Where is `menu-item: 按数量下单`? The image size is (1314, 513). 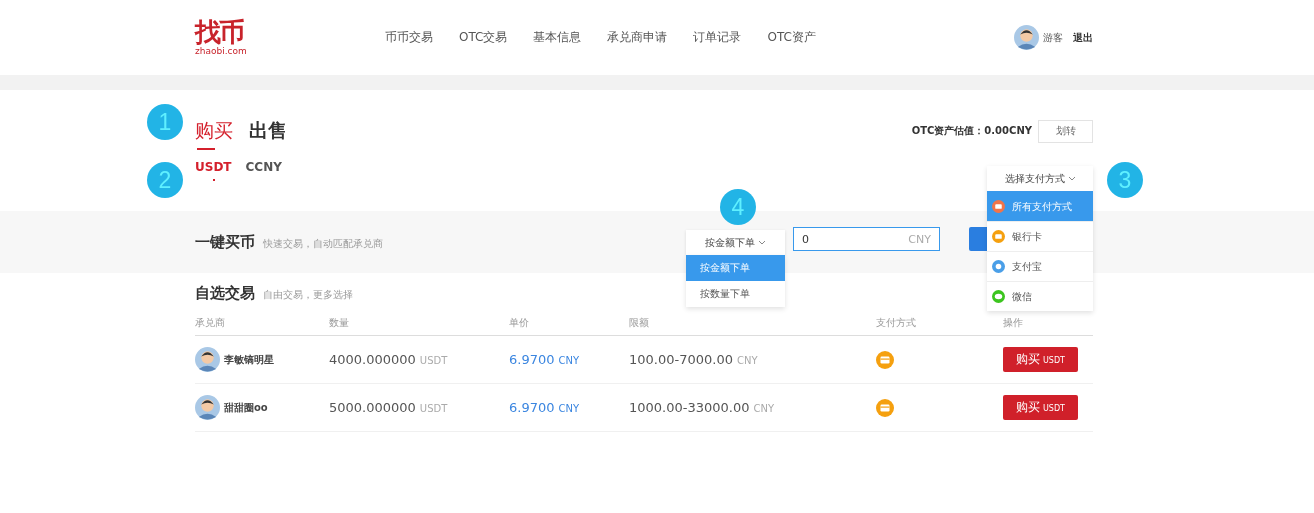 menu-item: 按数量下单 is located at coordinates (735, 294).